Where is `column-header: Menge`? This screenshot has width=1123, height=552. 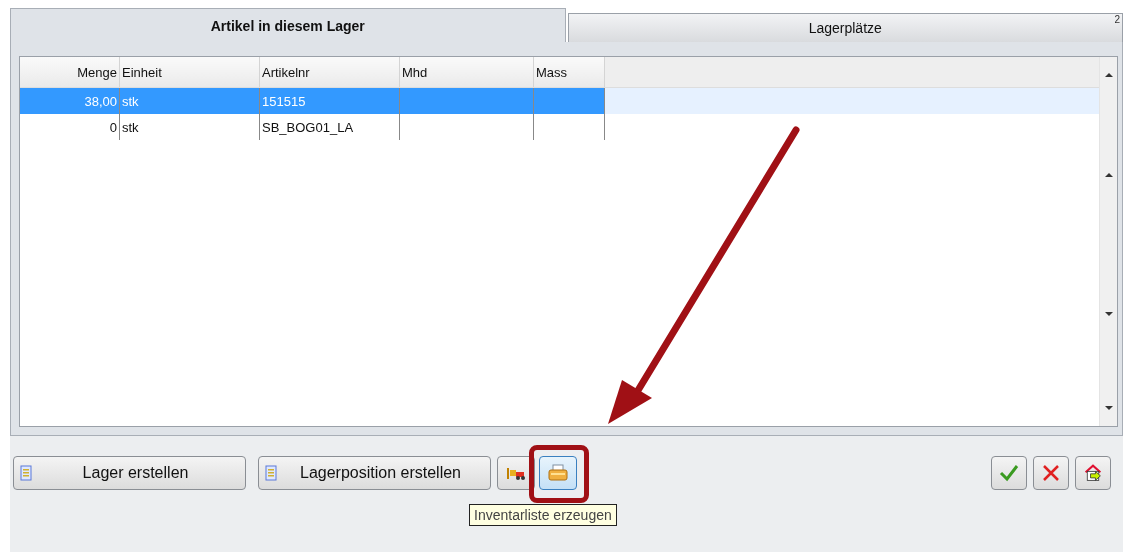
column-header: Menge is located at coordinates (70, 72).